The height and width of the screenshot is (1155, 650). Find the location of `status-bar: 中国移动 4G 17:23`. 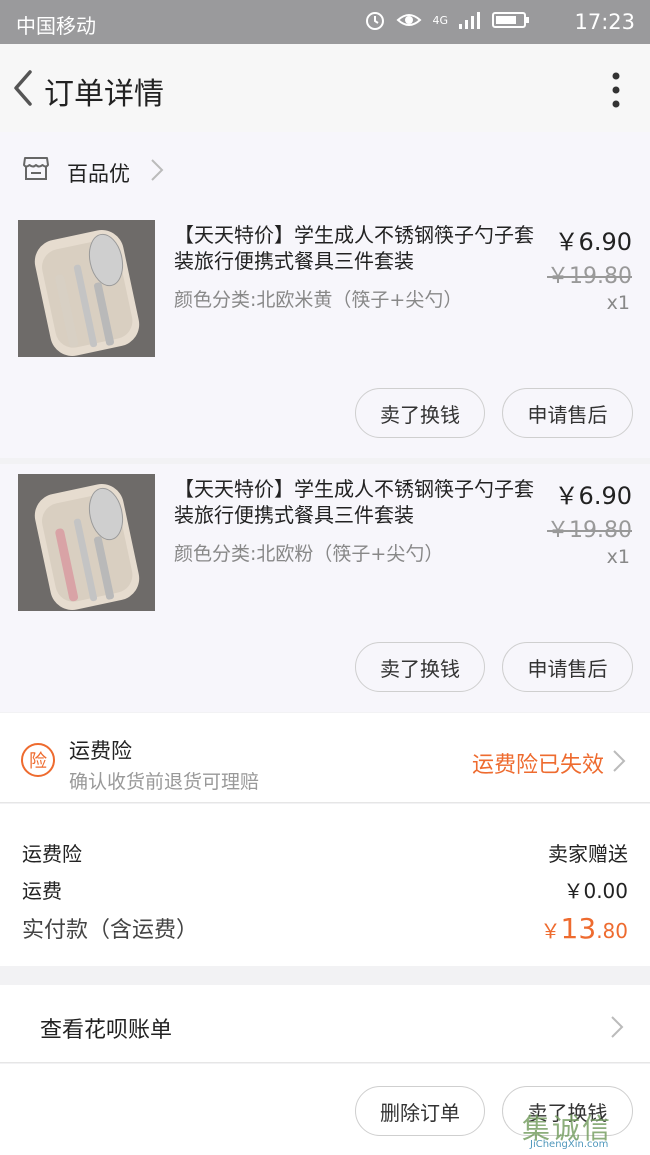

status-bar: 中国移动 4G 17:23 is located at coordinates (325, 22).